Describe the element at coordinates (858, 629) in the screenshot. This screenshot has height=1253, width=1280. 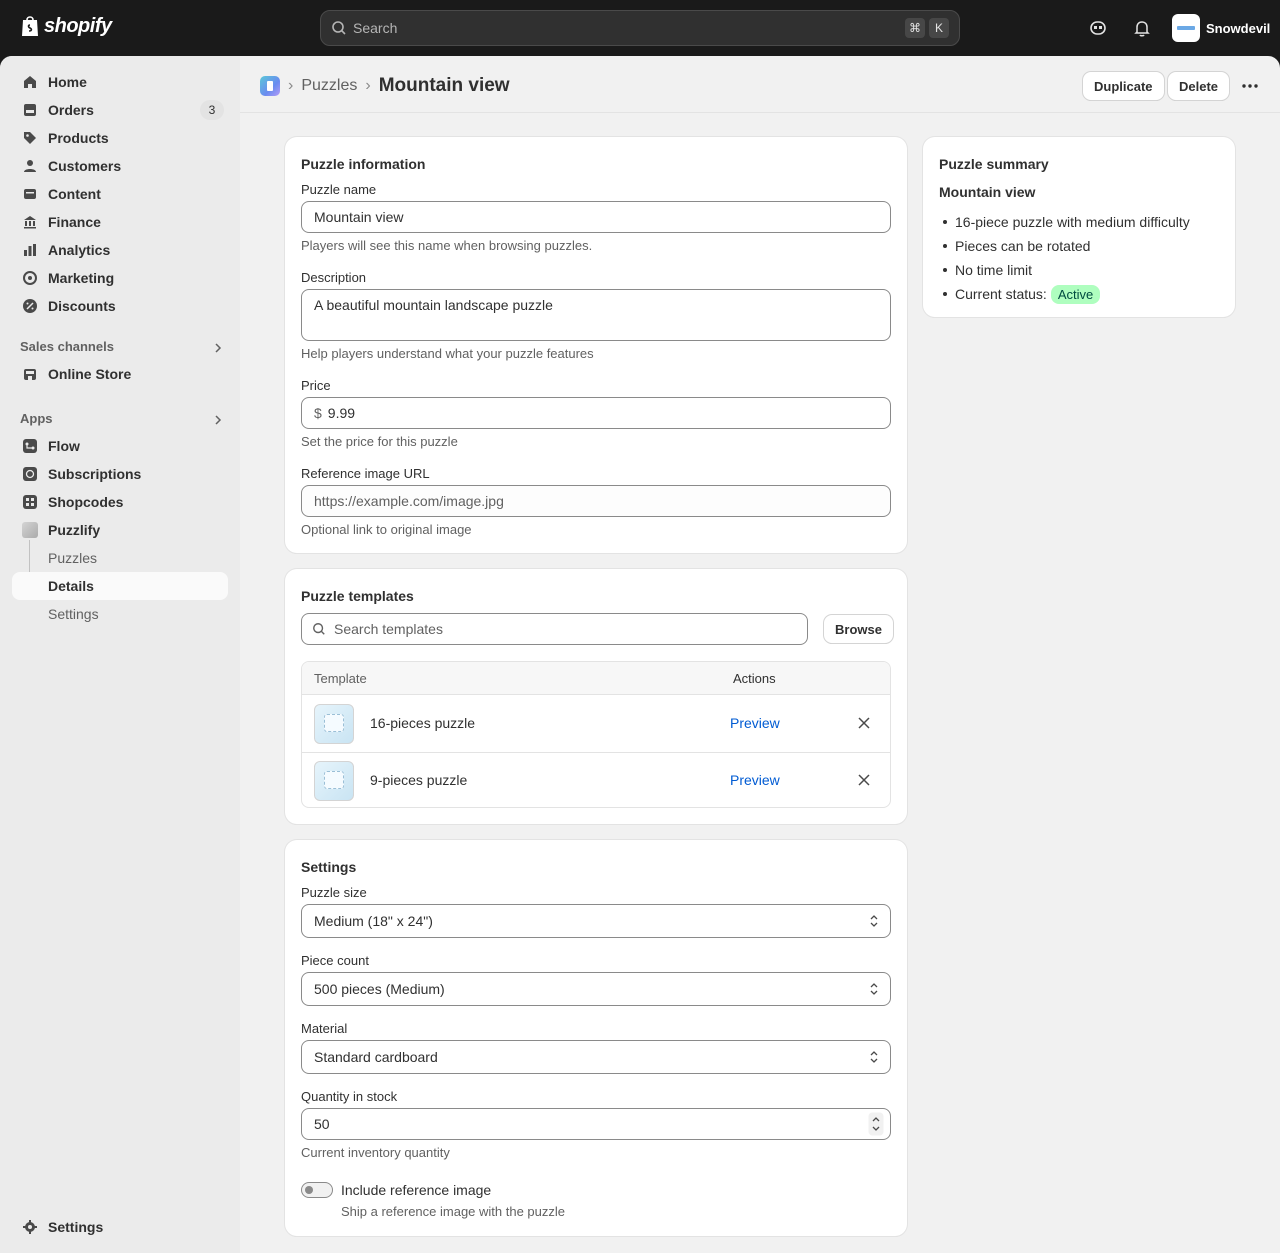
I see `browse-button: Browse` at that location.